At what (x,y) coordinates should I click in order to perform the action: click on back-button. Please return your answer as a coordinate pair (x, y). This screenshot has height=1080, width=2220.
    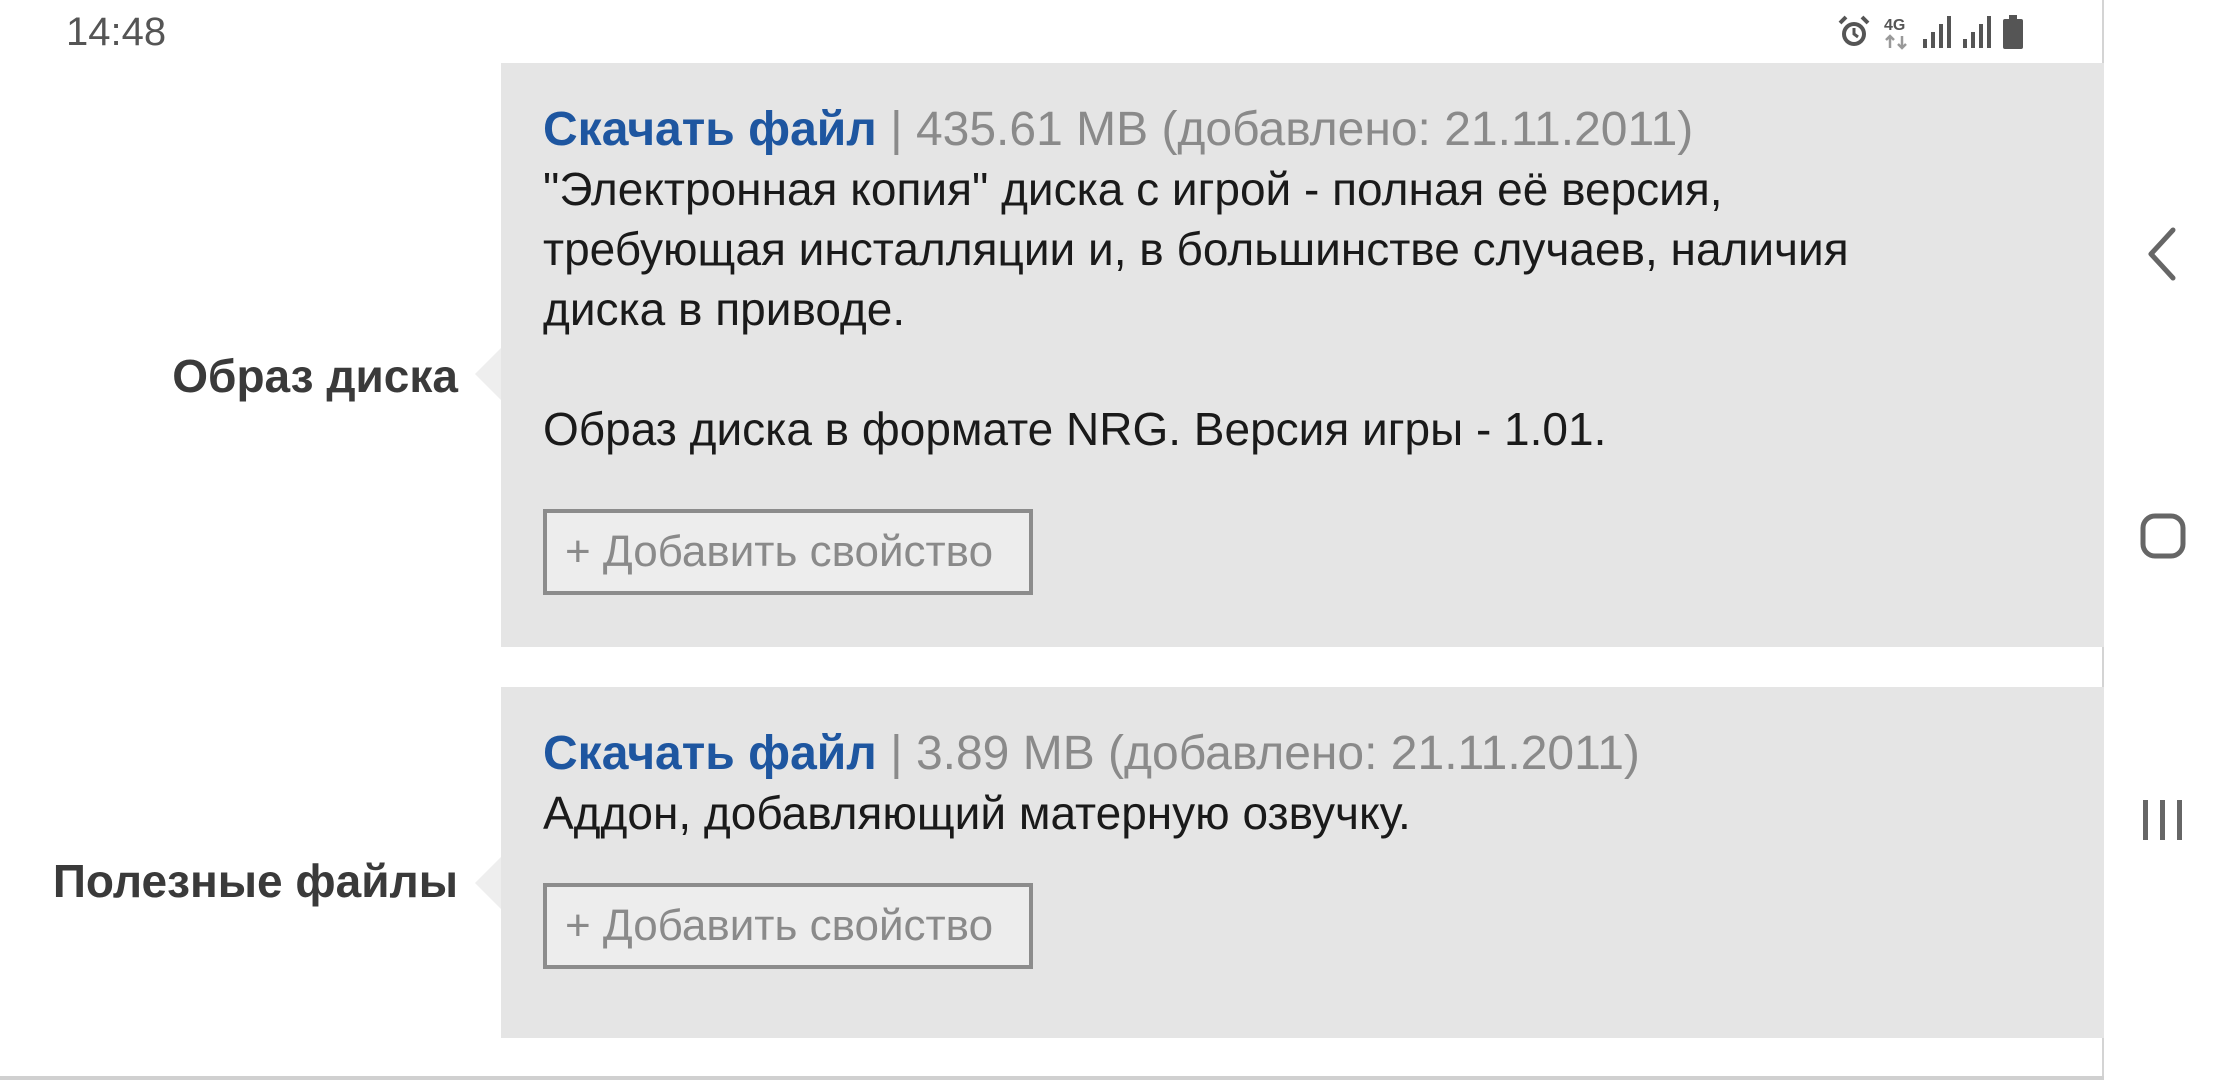
    Looking at the image, I should click on (2163, 256).